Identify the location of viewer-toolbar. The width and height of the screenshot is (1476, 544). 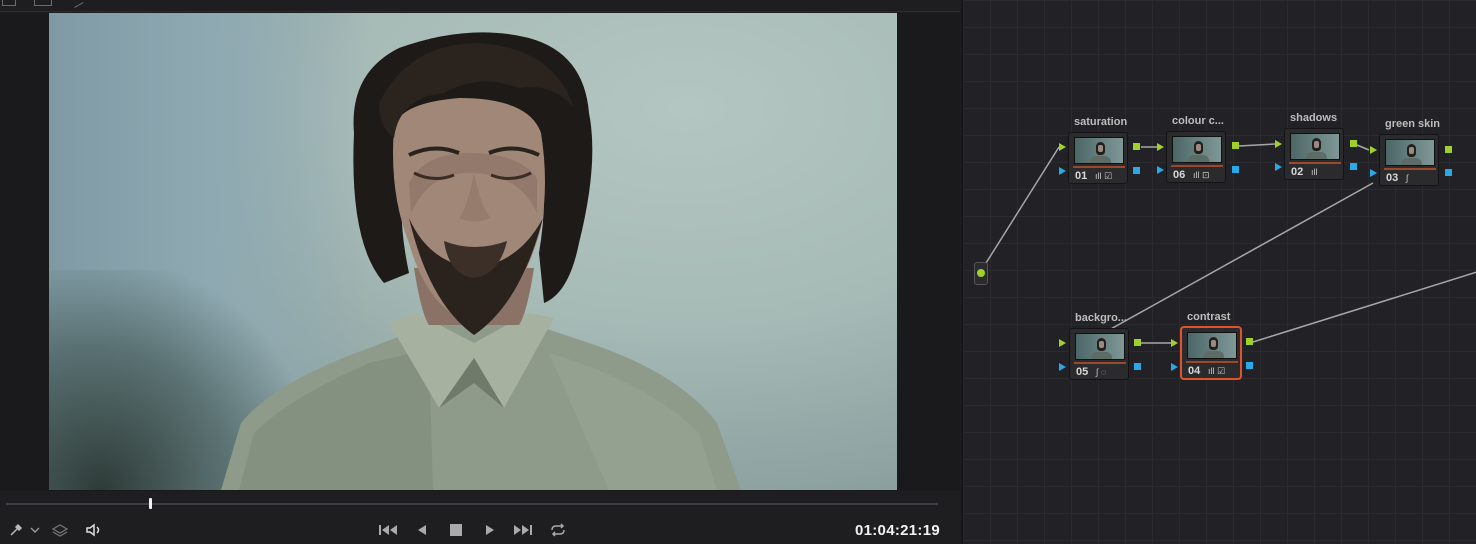
(480, 6).